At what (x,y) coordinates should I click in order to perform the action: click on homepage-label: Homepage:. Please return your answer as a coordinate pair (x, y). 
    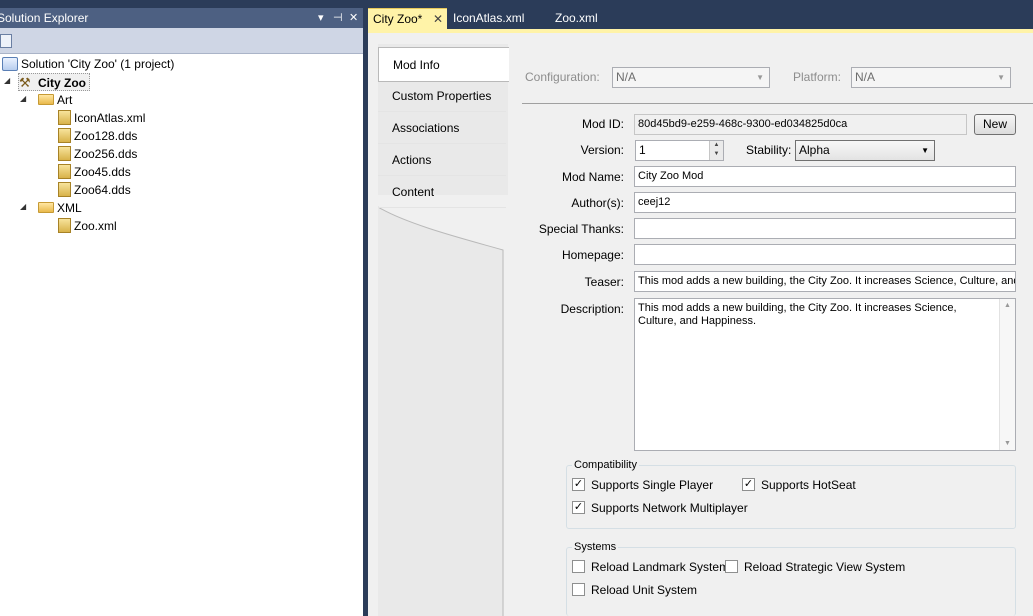
    Looking at the image, I should click on (592, 255).